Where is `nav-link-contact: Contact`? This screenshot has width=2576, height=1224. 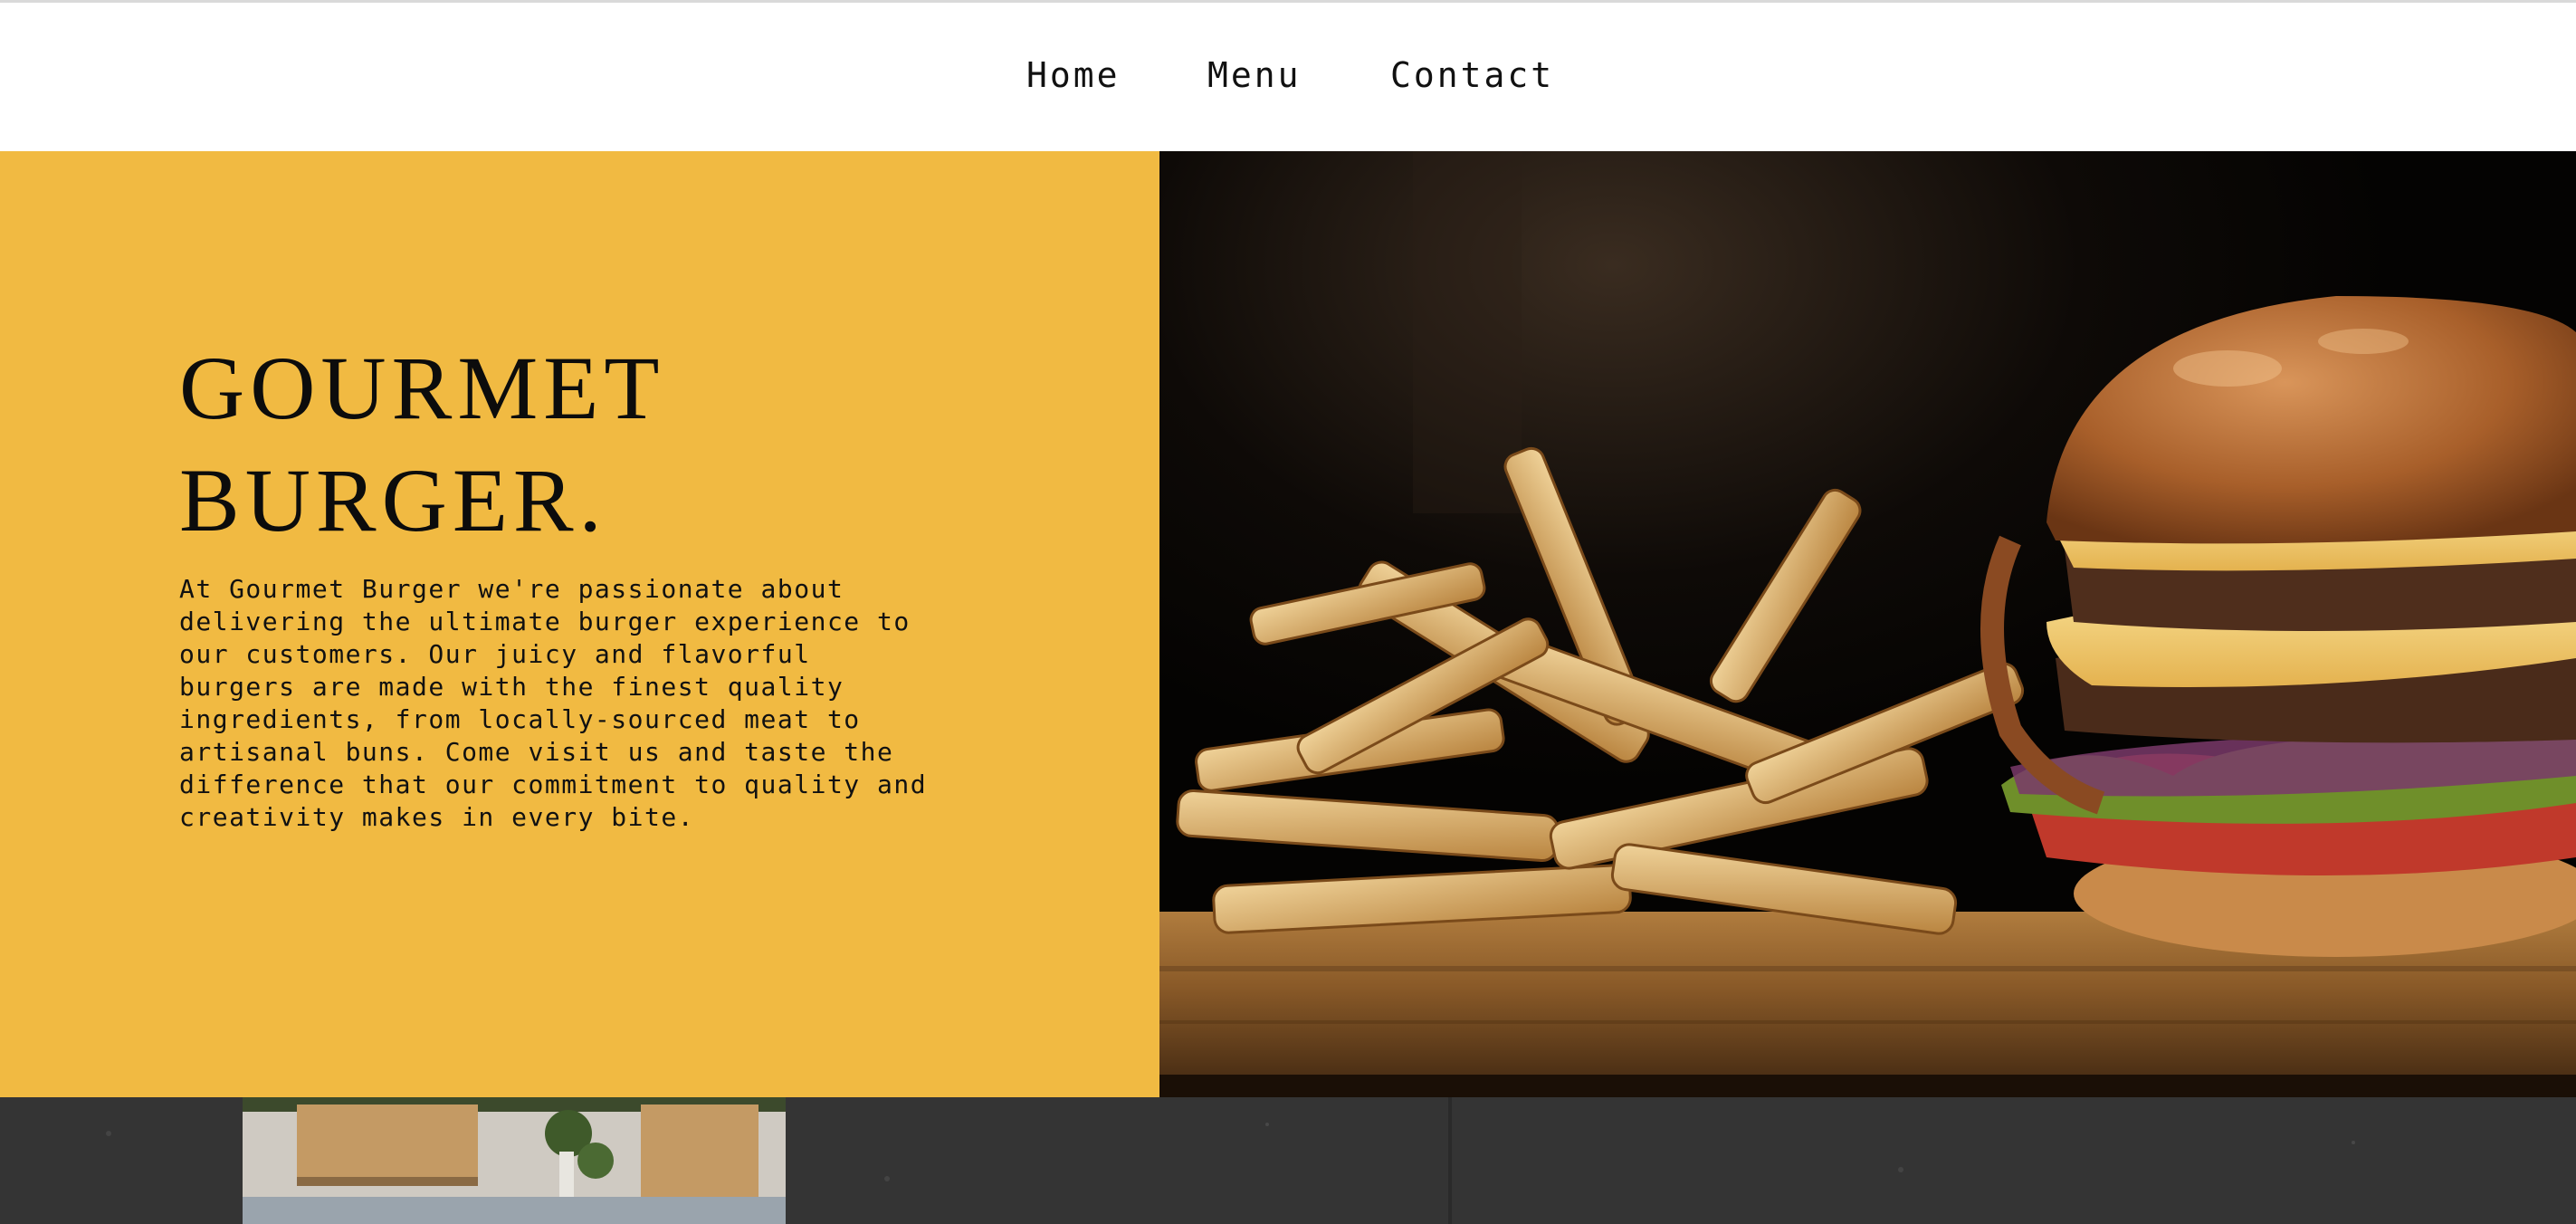
nav-link-contact: Contact is located at coordinates (1472, 75).